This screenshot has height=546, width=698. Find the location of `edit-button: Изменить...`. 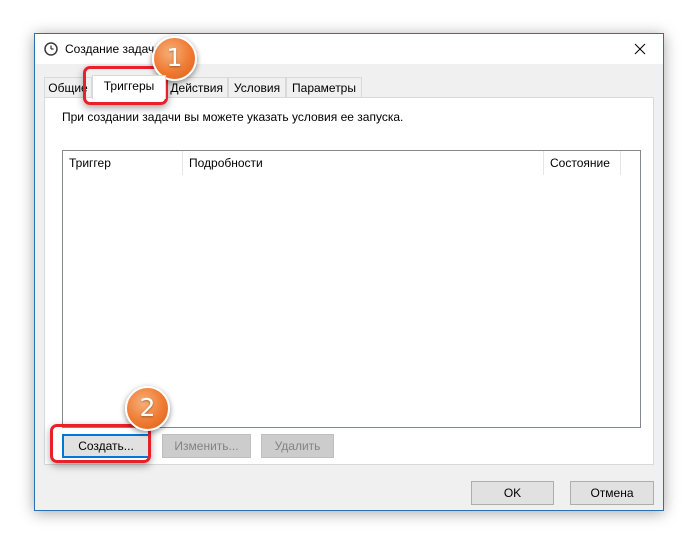

edit-button: Изменить... is located at coordinates (206, 446).